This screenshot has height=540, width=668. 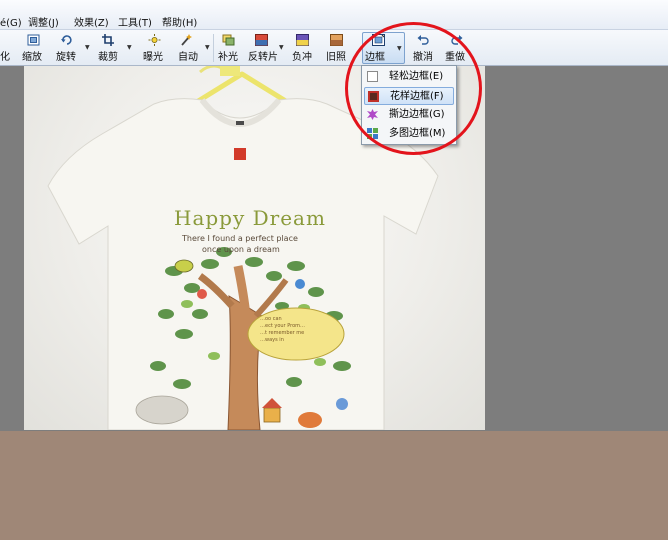 What do you see at coordinates (11, 24) in the screenshot?
I see `menu-partial-left: é(G)` at bounding box center [11, 24].